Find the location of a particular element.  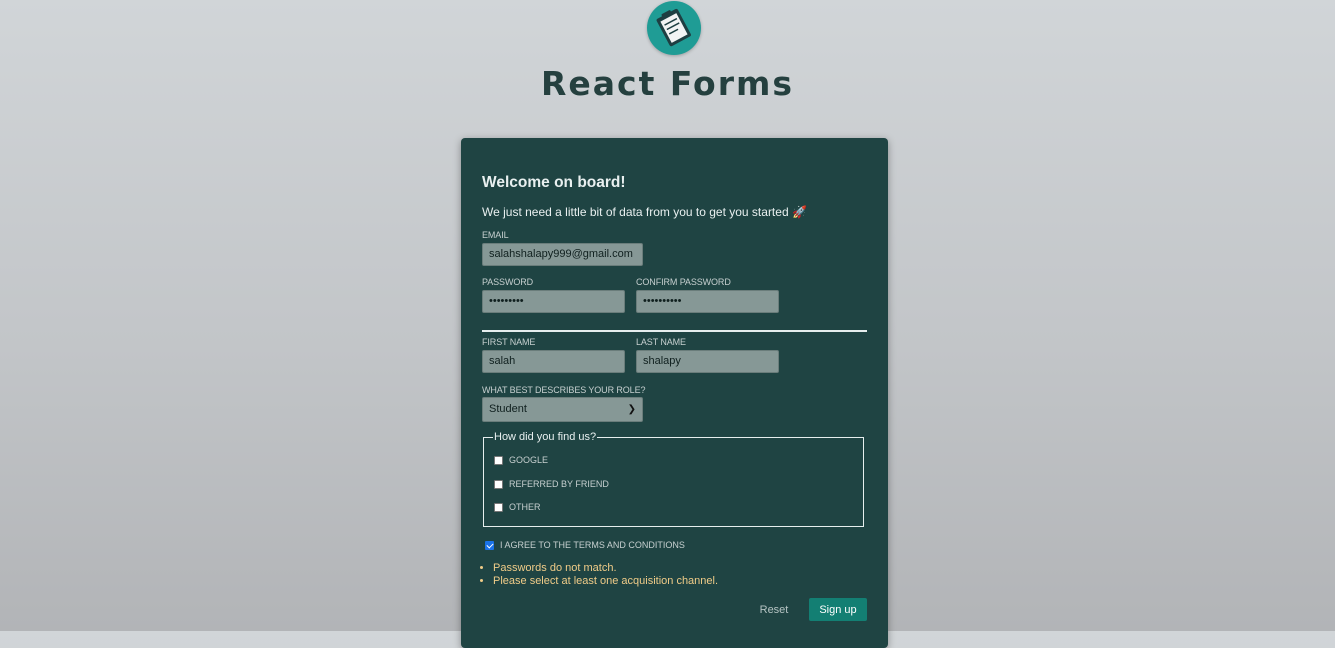

confirm-password-field: •••••••••• is located at coordinates (707, 301).